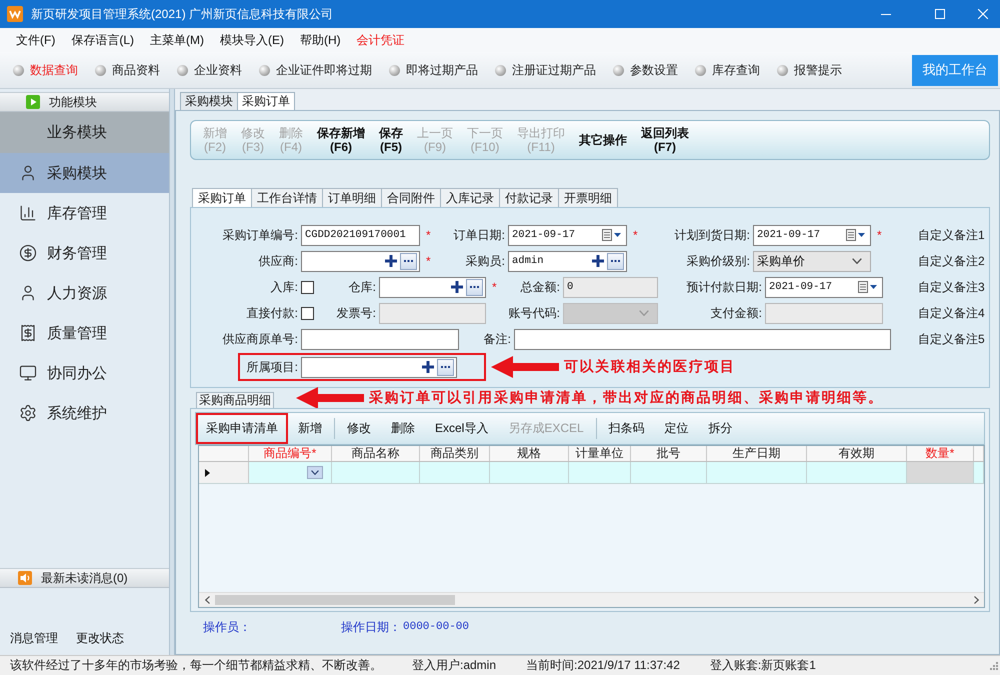 This screenshot has height=675, width=1000. Describe the element at coordinates (315, 472) in the screenshot. I see `dropdown-button` at that location.